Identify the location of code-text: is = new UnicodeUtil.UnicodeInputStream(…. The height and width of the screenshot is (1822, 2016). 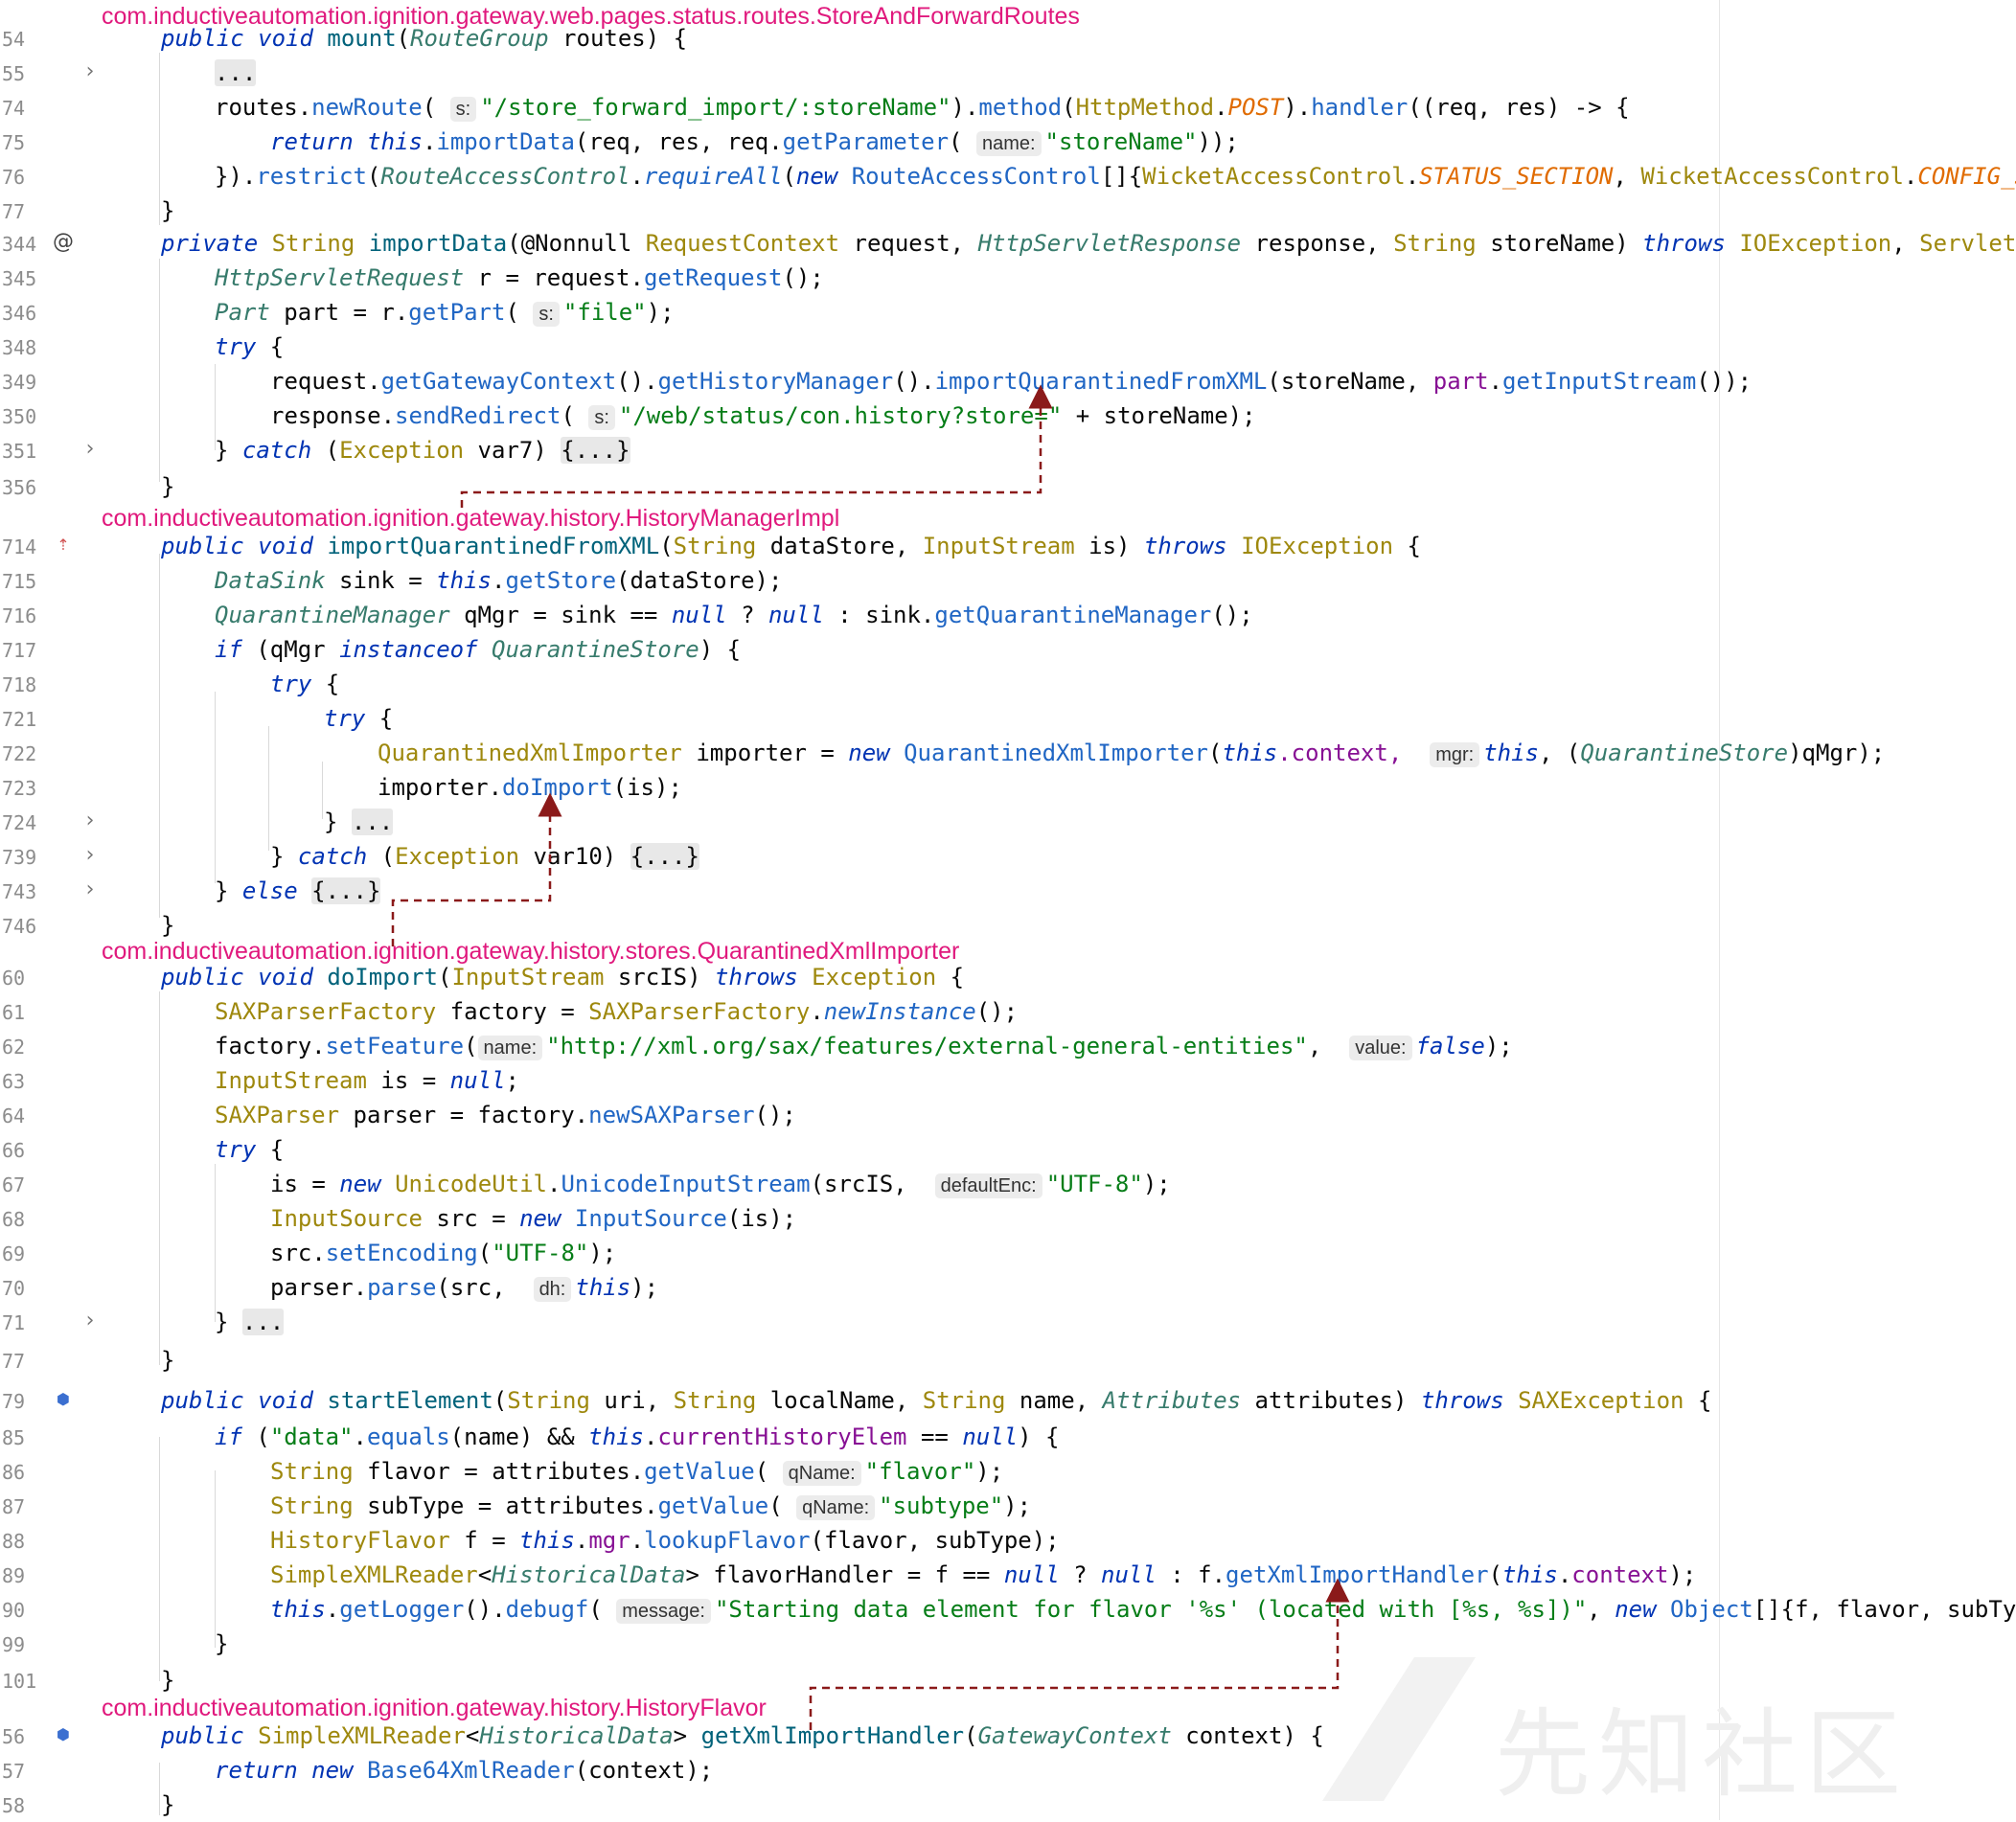
(720, 1184).